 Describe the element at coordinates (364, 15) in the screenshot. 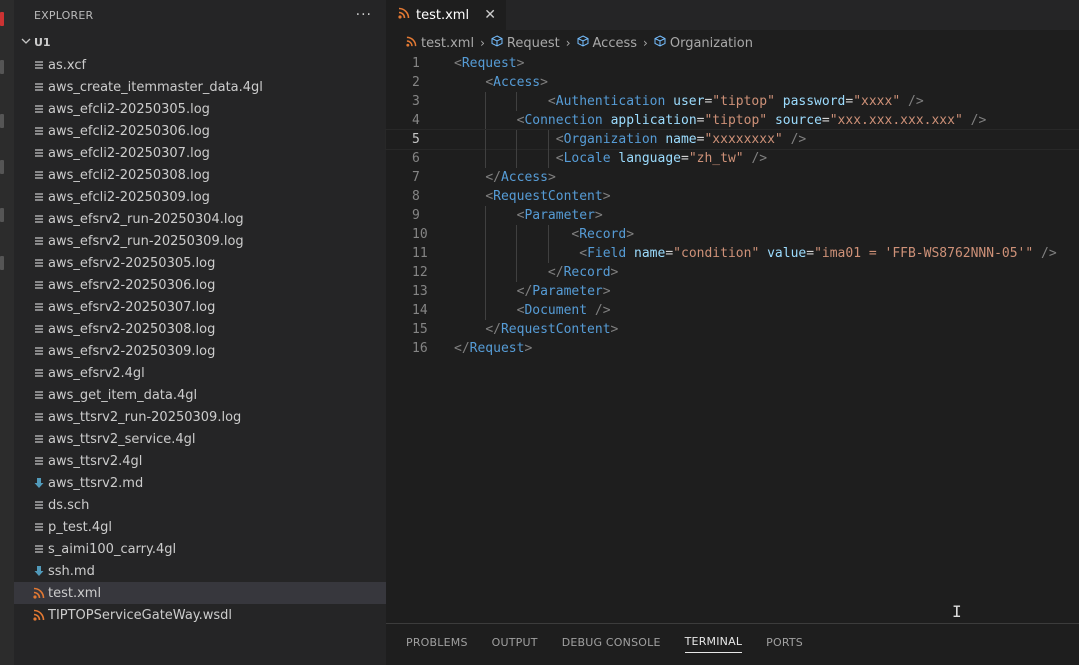

I see `more-actions-icon: ···` at that location.